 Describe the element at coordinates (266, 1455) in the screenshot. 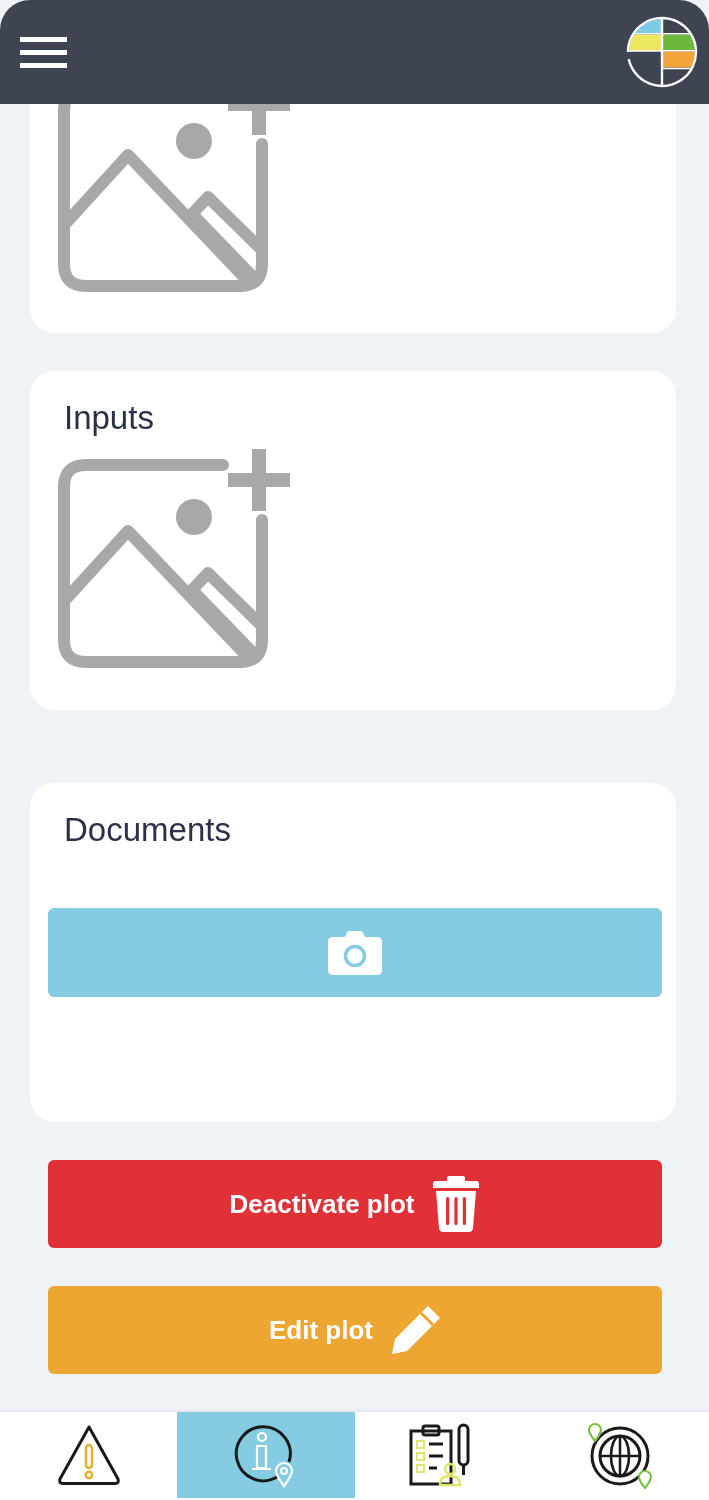

I see `nav-tab` at that location.